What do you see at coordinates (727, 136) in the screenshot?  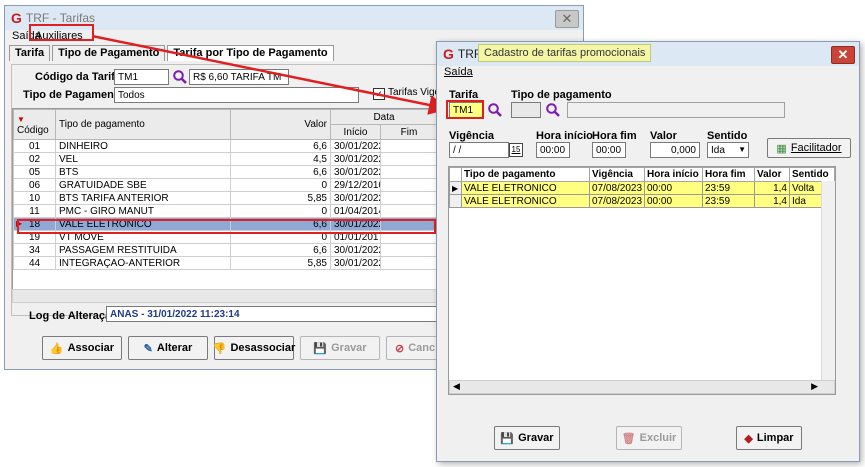 I see `sentido-label: Sentido` at bounding box center [727, 136].